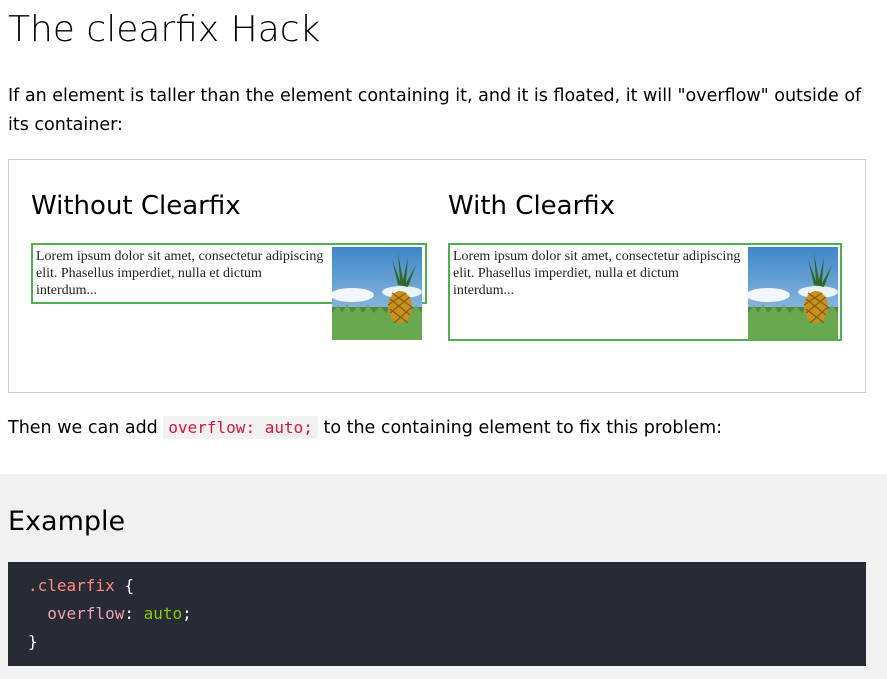 The image size is (887, 679). Describe the element at coordinates (163, 613) in the screenshot. I see `code-value: auto` at that location.